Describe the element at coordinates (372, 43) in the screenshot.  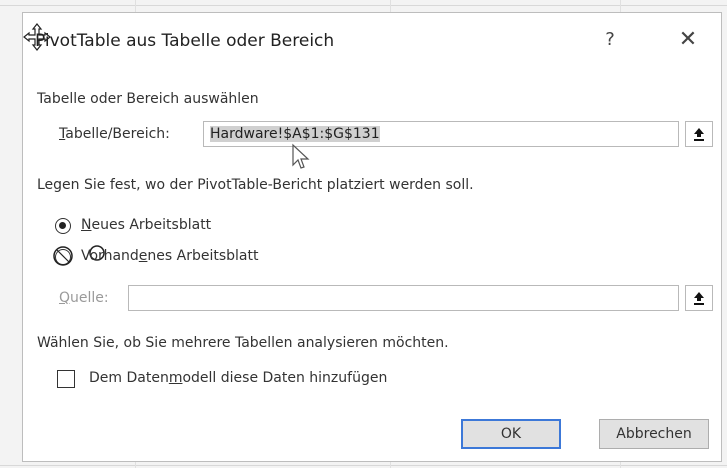
I see `title-bar: PivotTable aus Tabelle oder Bereich ? ✕` at that location.